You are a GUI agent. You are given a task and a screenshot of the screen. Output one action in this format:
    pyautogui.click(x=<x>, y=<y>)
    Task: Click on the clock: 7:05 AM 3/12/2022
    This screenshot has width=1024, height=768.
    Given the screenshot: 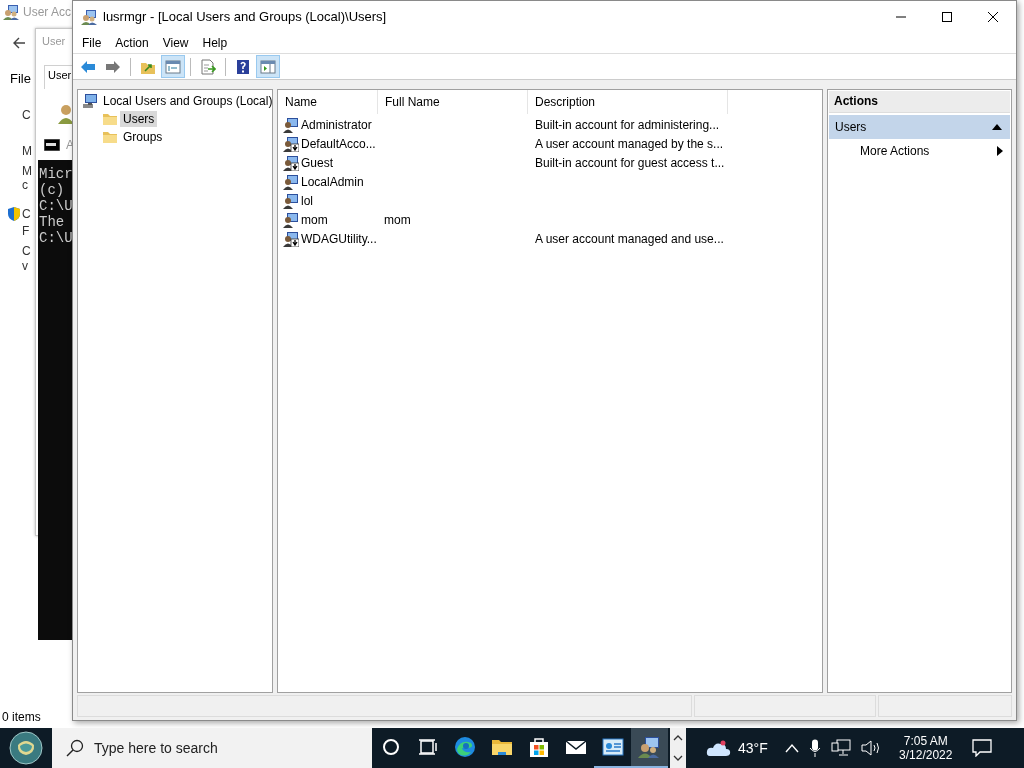 What is the action you would take?
    pyautogui.click(x=925, y=748)
    